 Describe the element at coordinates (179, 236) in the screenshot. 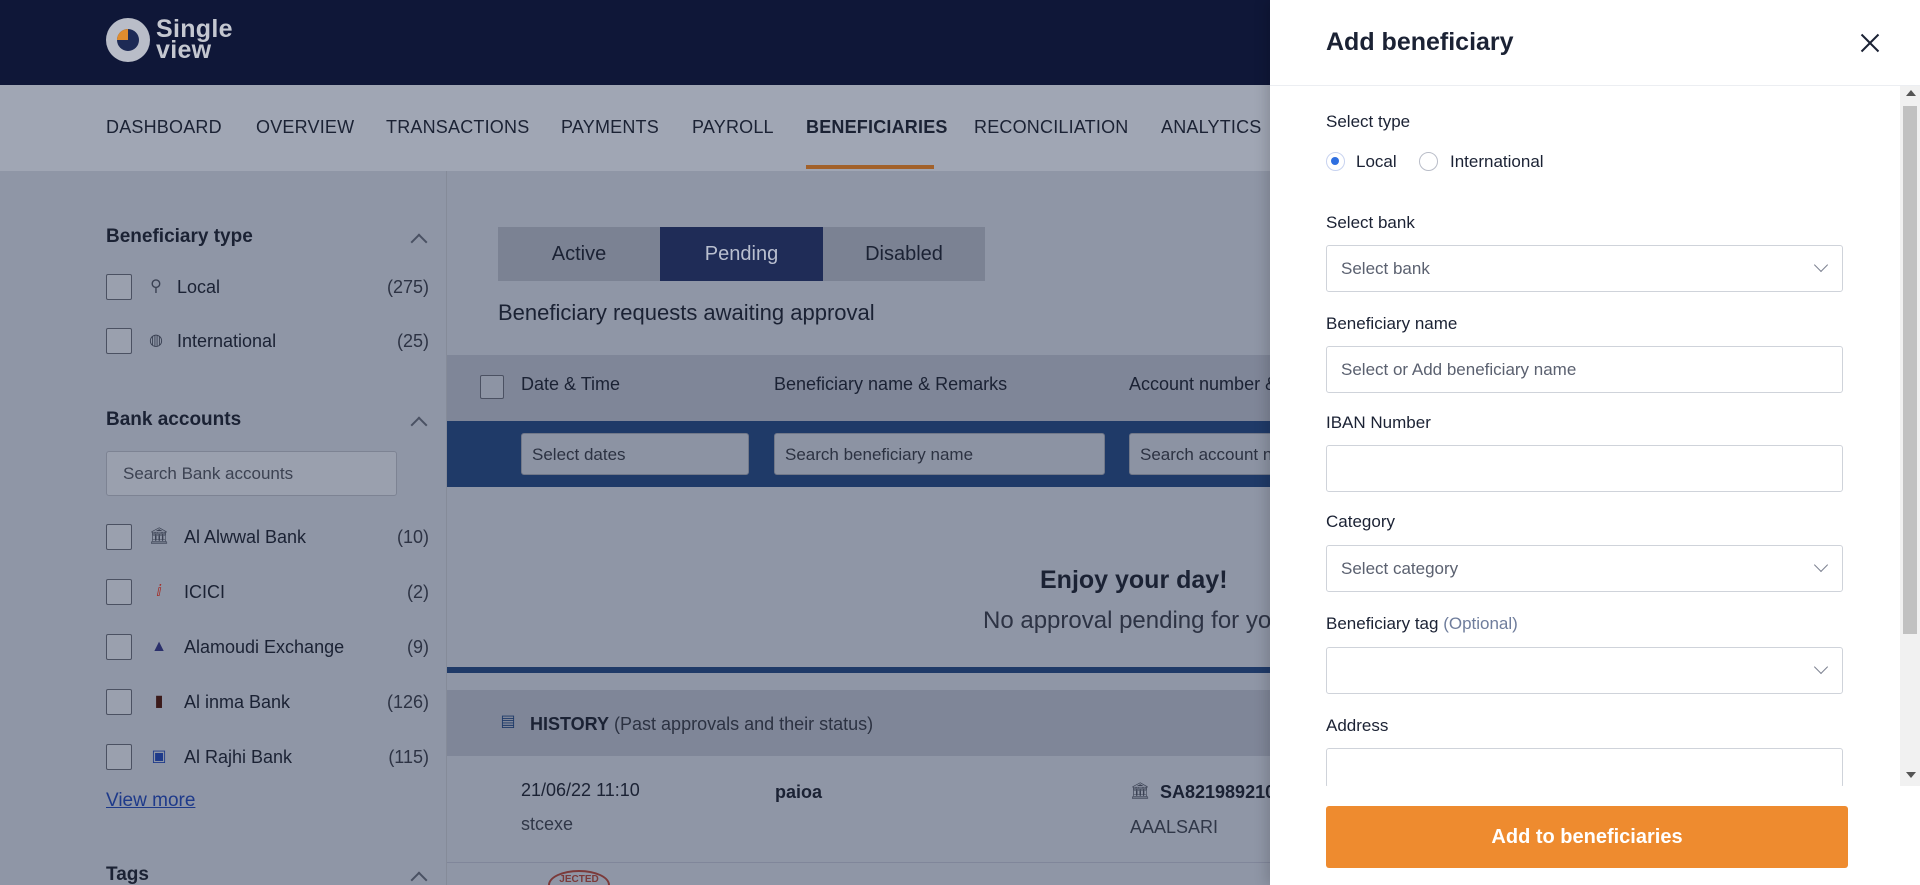

I see `beneficiary-type-title: Beneficiary type` at that location.